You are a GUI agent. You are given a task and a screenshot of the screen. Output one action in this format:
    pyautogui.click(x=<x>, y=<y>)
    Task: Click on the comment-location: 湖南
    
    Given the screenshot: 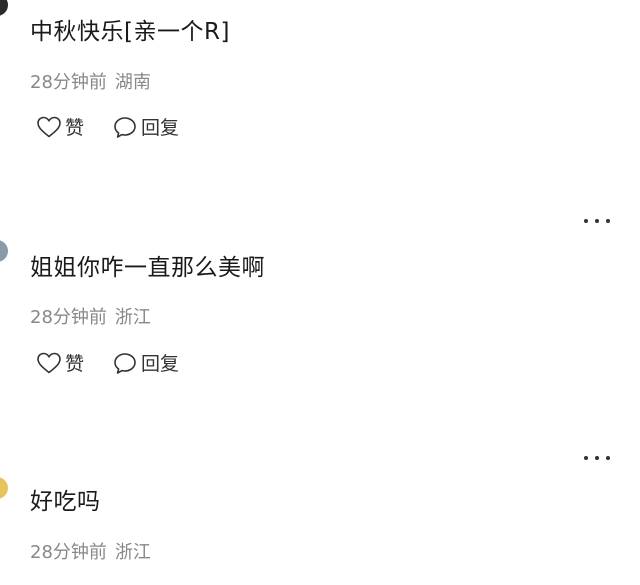 What is the action you would take?
    pyautogui.click(x=132, y=82)
    